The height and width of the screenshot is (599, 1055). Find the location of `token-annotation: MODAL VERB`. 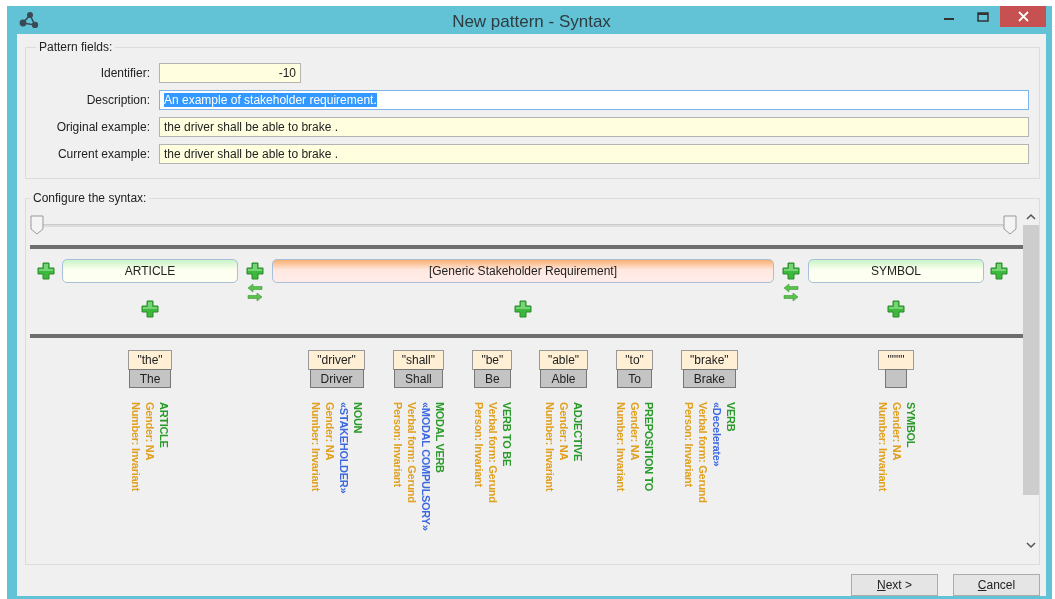

token-annotation: MODAL VERB is located at coordinates (439, 438).